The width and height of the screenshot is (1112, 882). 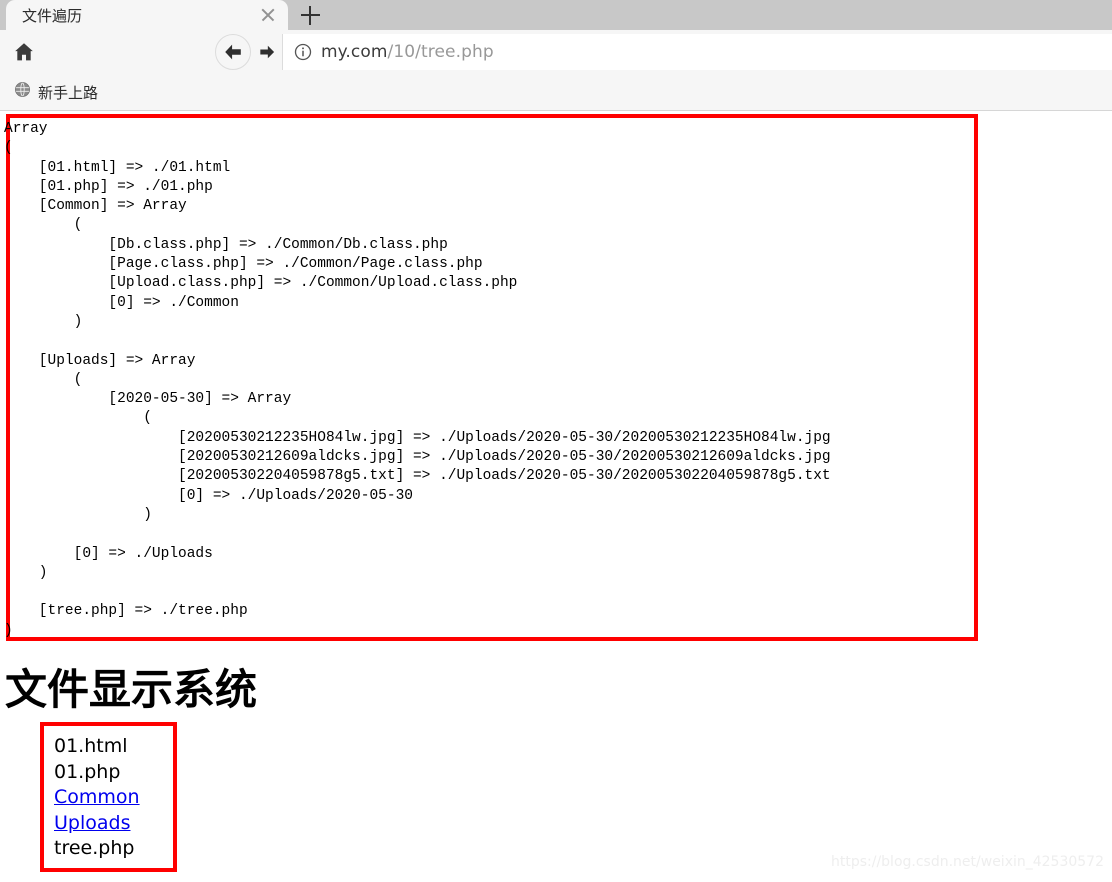 What do you see at coordinates (967, 862) in the screenshot?
I see `watermark: https://blog.csdn.net/weixin_42530572` at bounding box center [967, 862].